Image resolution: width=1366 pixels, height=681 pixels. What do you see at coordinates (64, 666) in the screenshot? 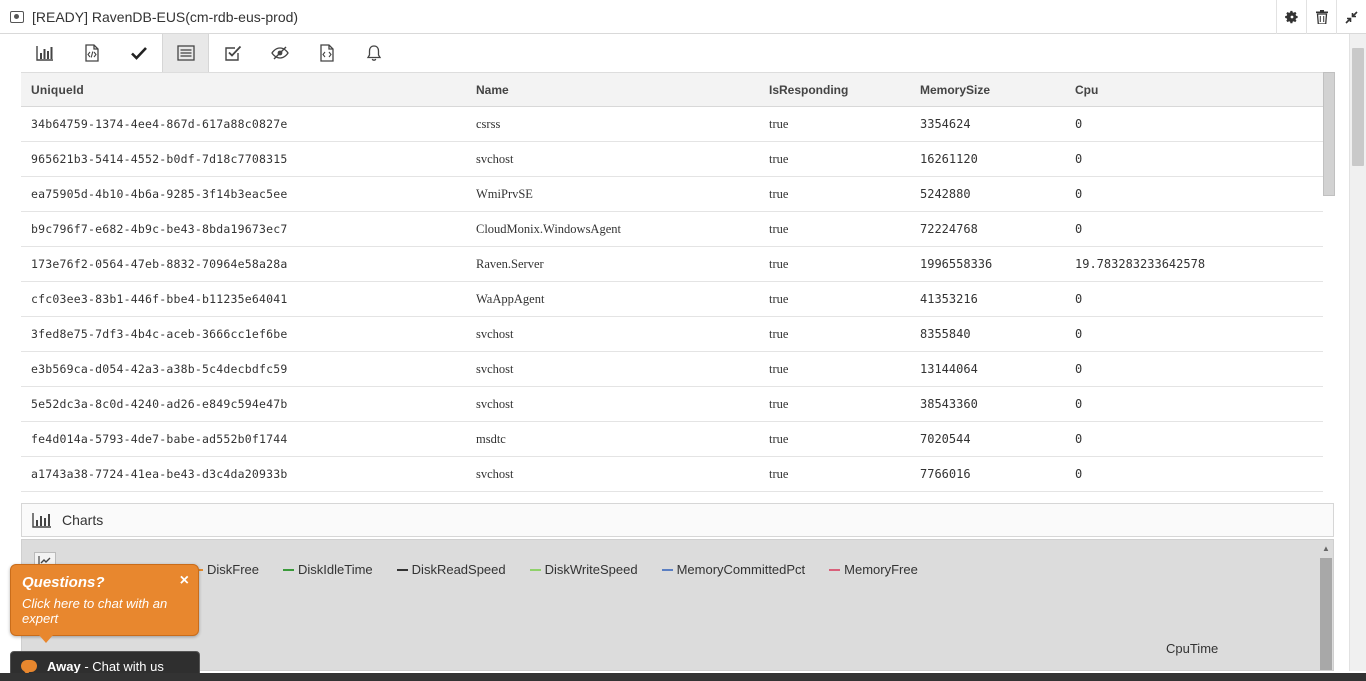
I see `chat-status-label: Away` at bounding box center [64, 666].